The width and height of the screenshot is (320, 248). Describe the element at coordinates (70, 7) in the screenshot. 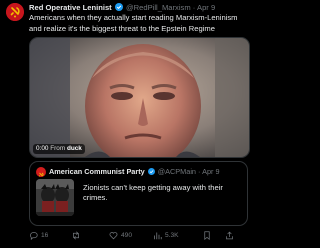

I see `author-name: Red Operative Leninist` at that location.